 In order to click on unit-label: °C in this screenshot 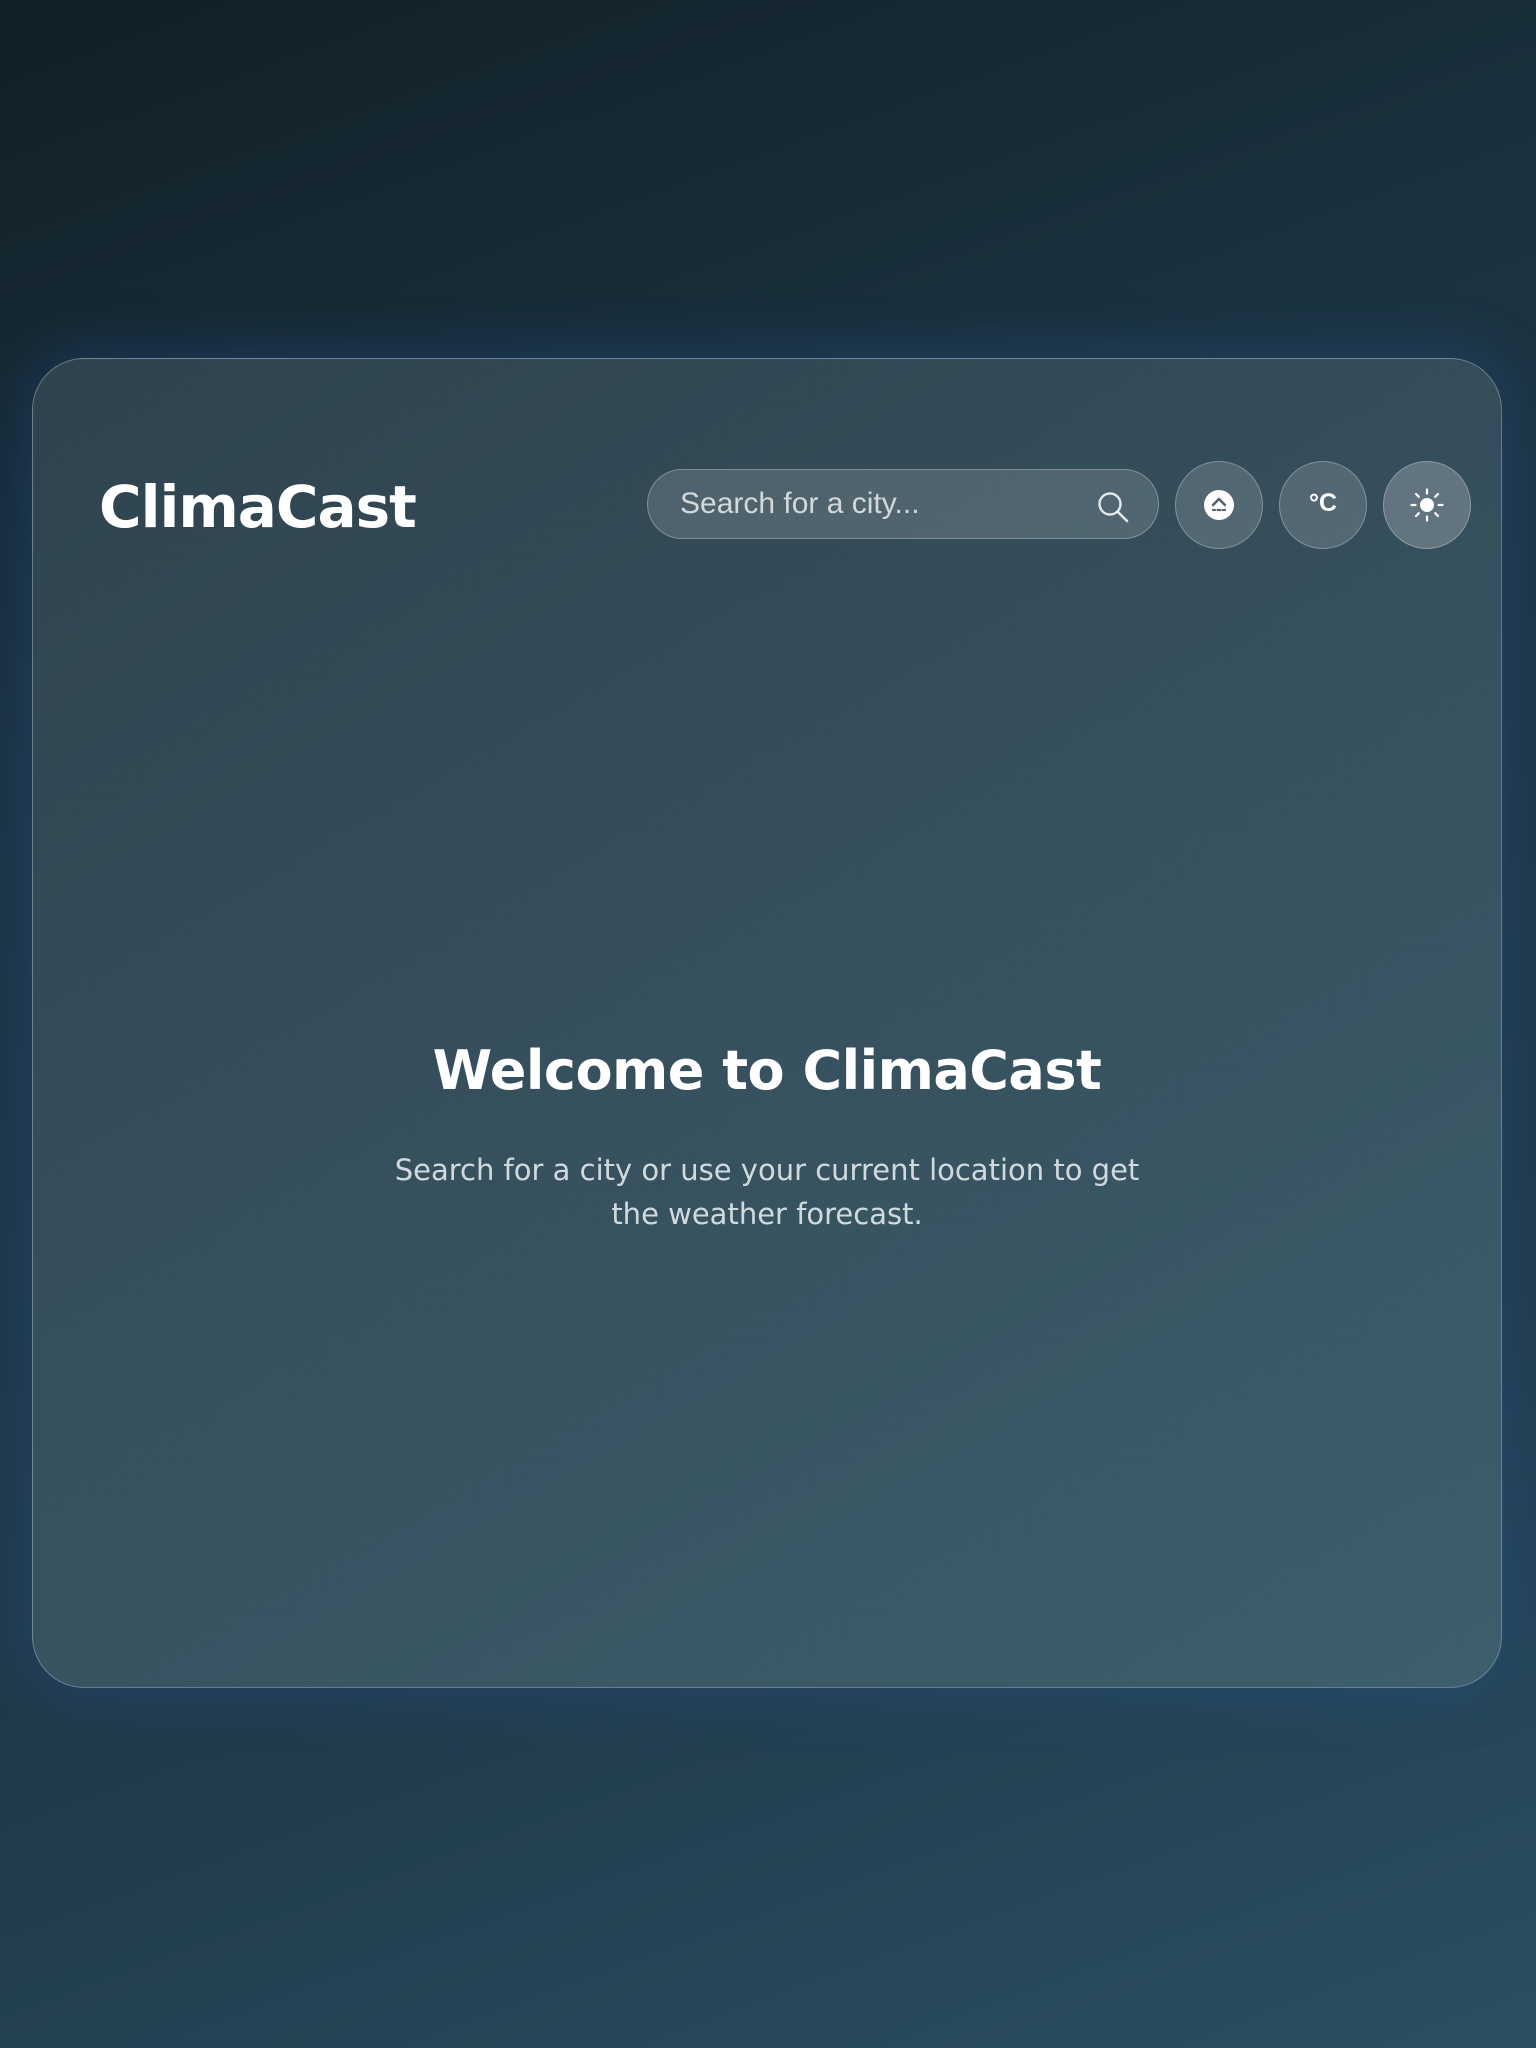, I will do `click(1323, 502)`.